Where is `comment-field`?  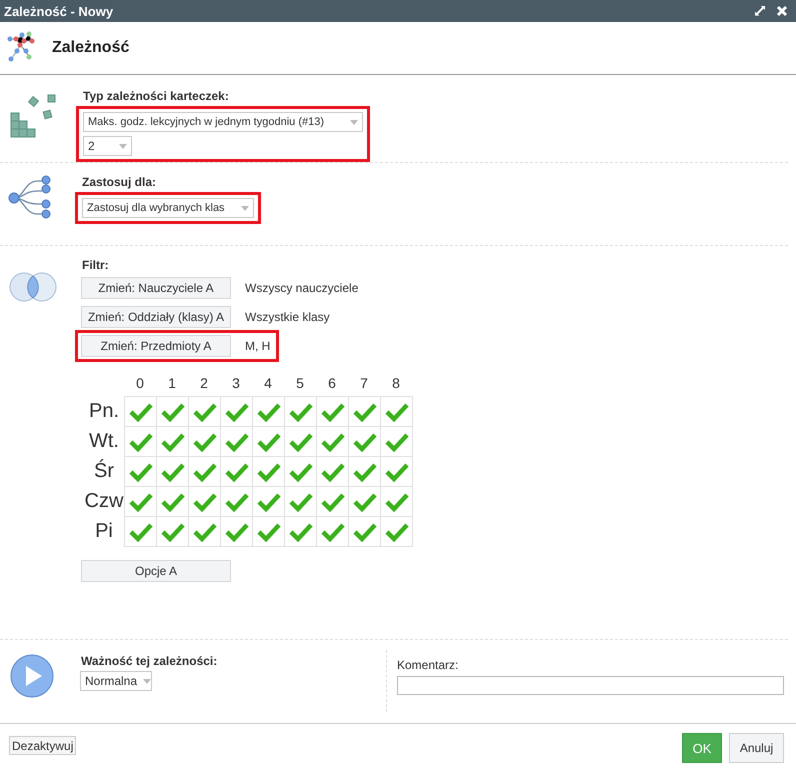
comment-field is located at coordinates (590, 685).